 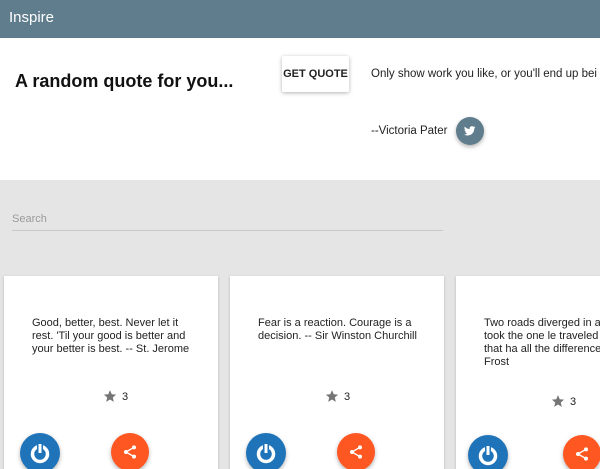 I want to click on search-input, so click(x=227, y=219).